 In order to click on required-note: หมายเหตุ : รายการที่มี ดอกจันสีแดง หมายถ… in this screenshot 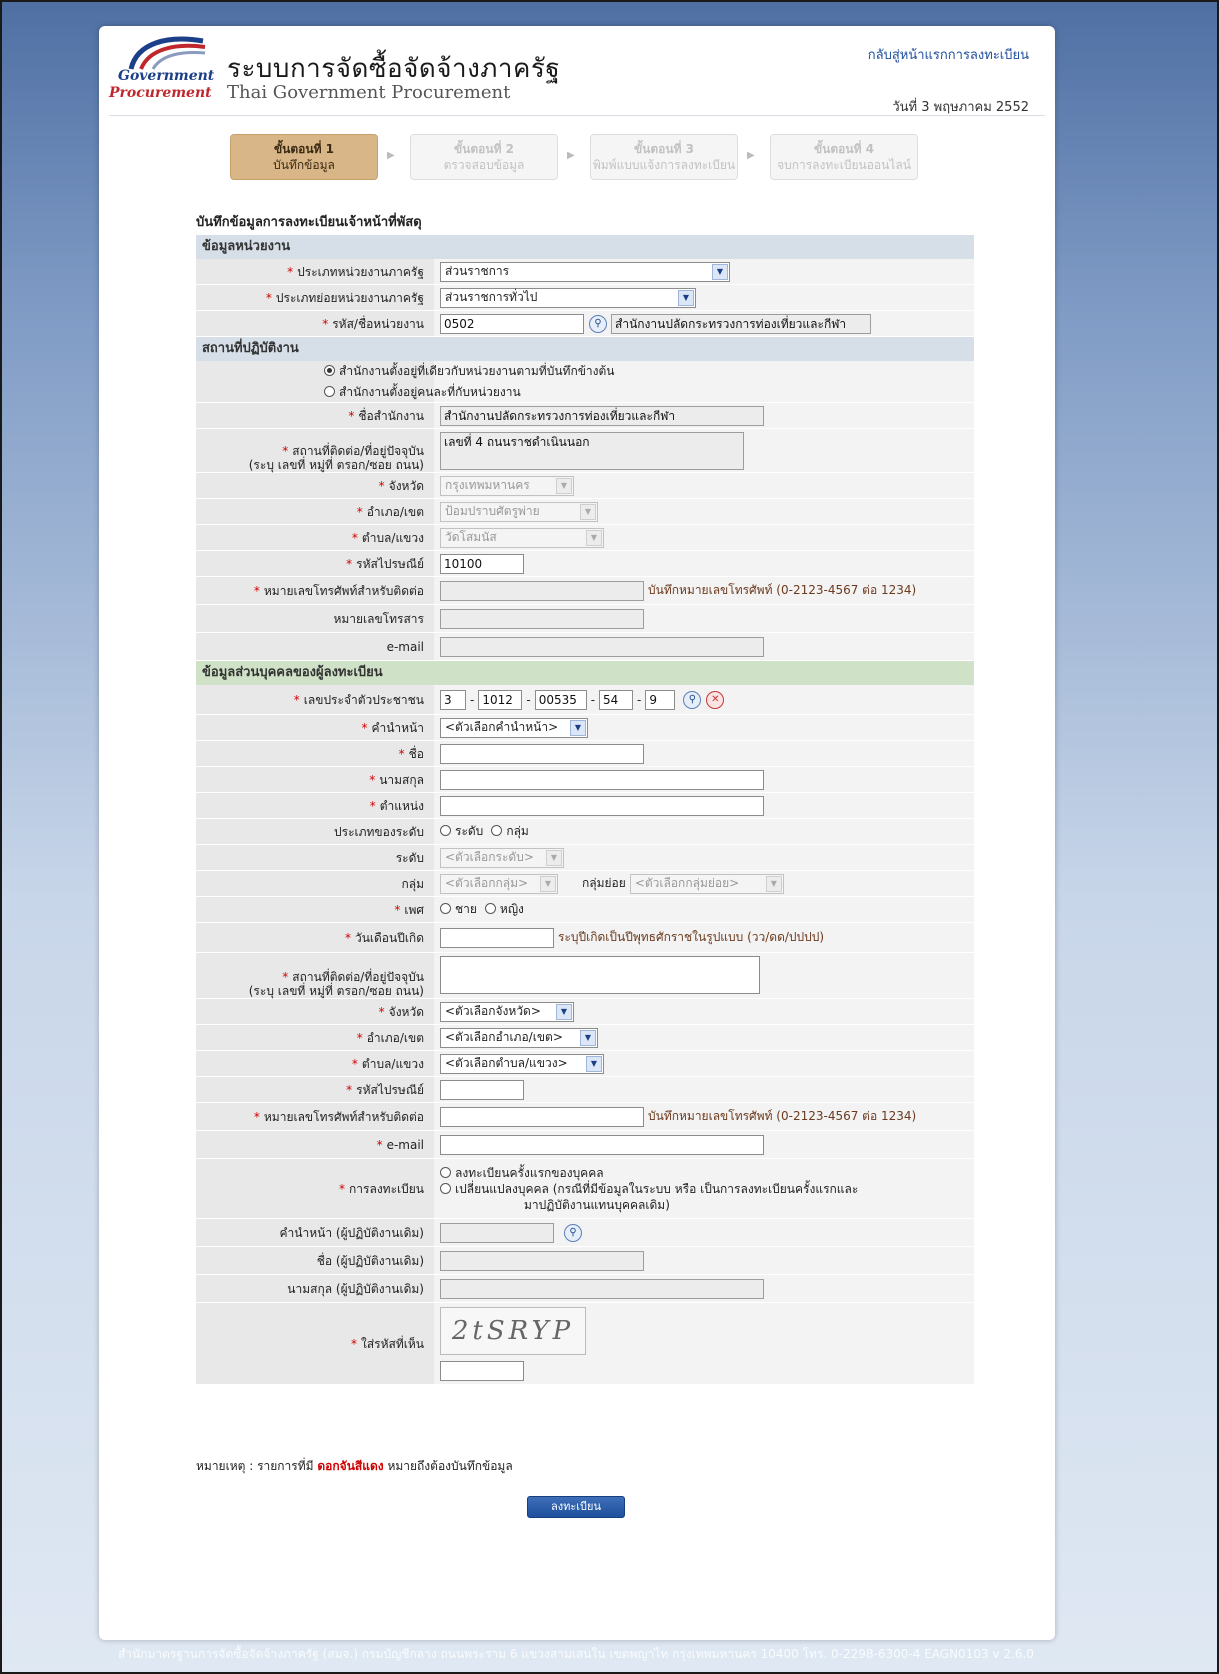, I will do `click(354, 1466)`.